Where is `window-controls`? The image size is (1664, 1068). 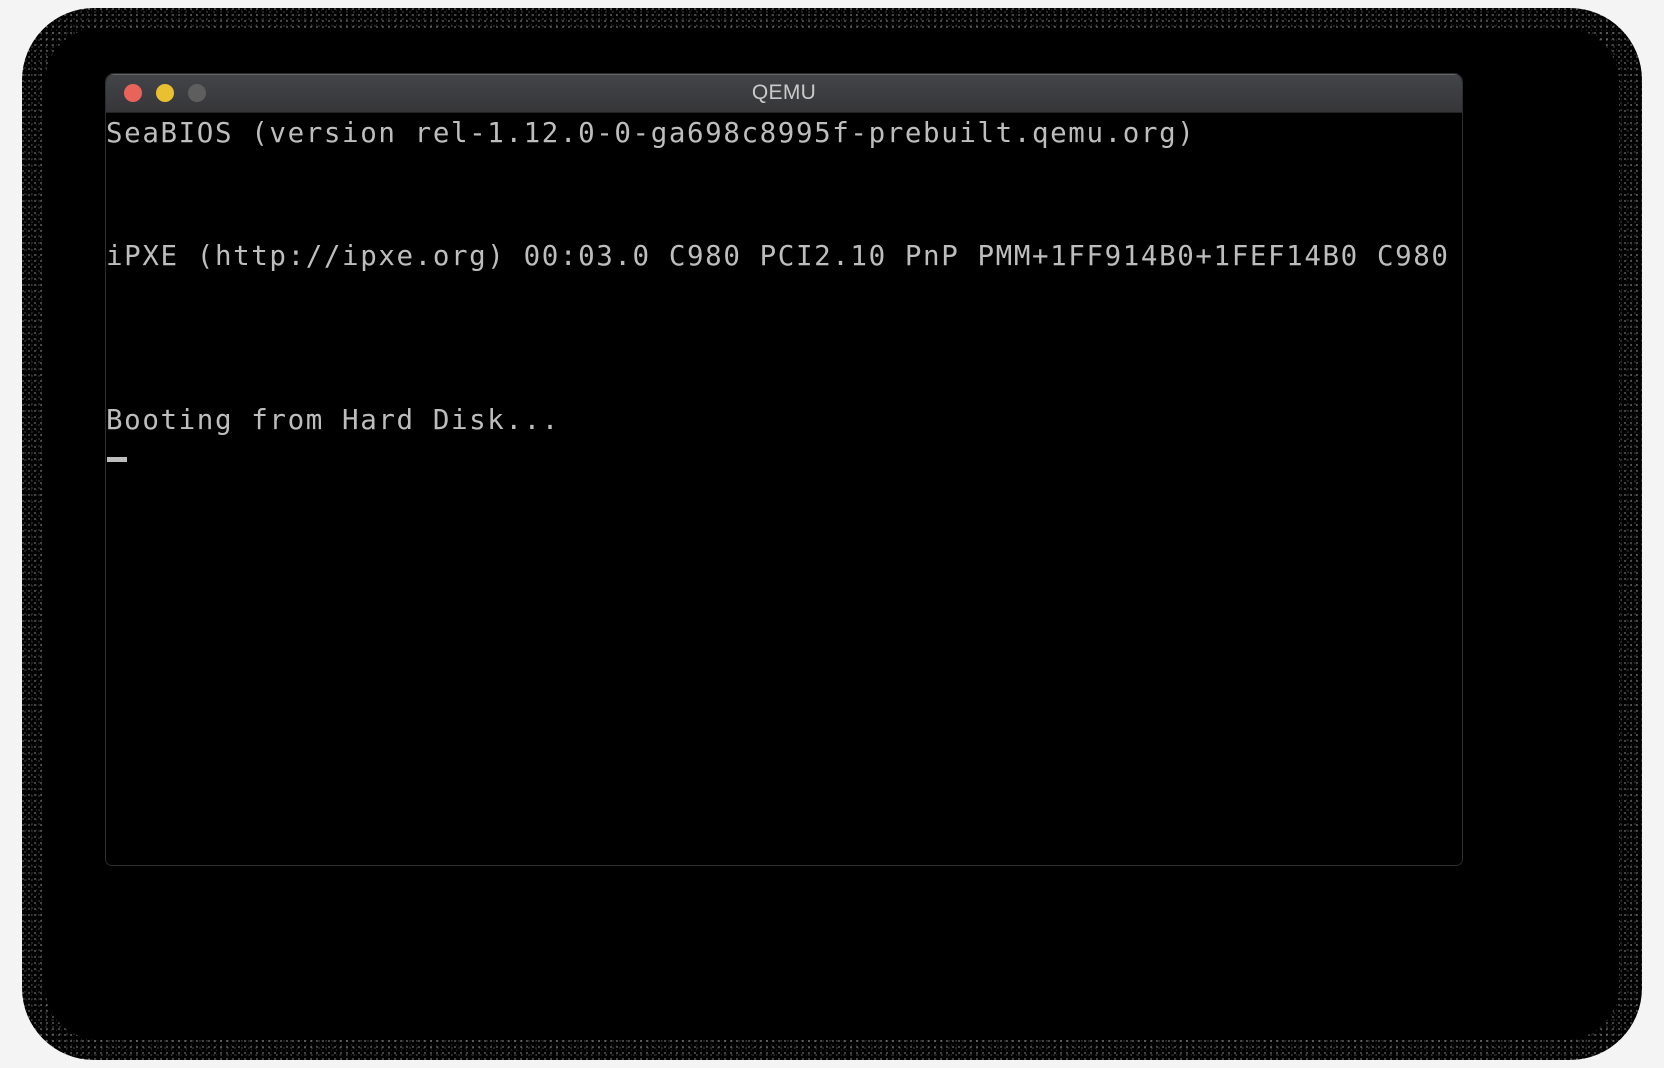
window-controls is located at coordinates (165, 93).